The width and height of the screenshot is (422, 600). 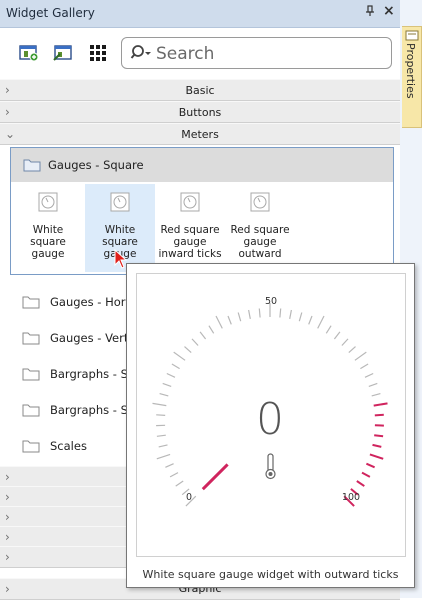 What do you see at coordinates (92, 410) in the screenshot?
I see `folder-label: Bargraphs - Se` at bounding box center [92, 410].